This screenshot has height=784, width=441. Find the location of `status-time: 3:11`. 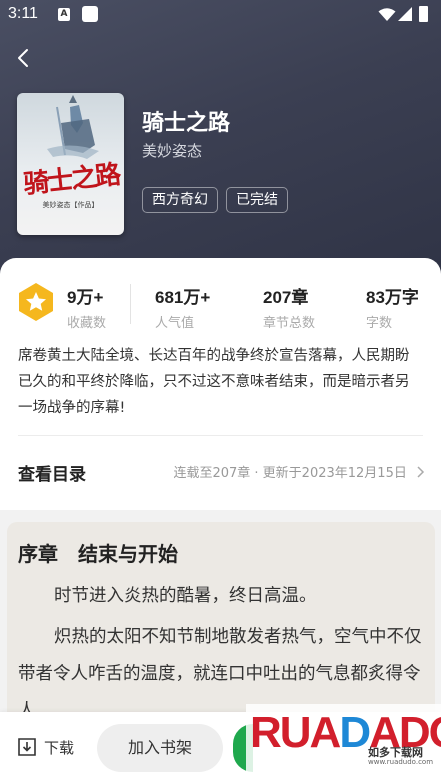

status-time: 3:11 is located at coordinates (23, 13).